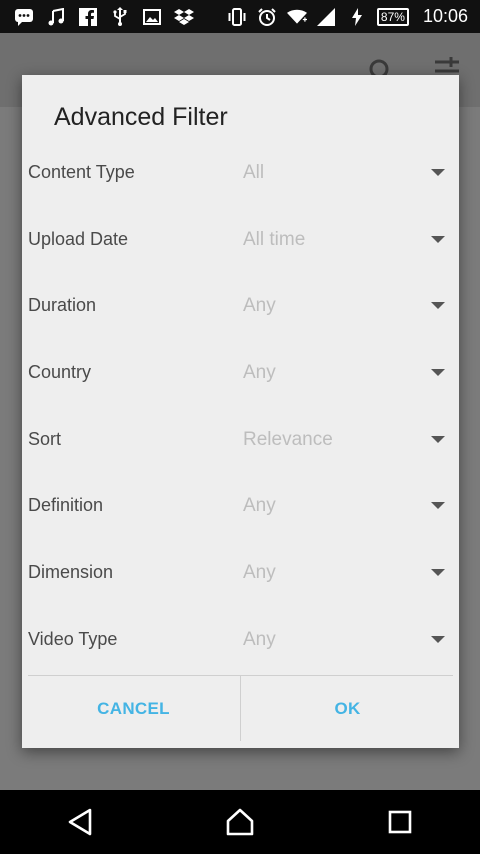 The width and height of the screenshot is (480, 854). What do you see at coordinates (267, 17) in the screenshot?
I see `alarm-icon` at bounding box center [267, 17].